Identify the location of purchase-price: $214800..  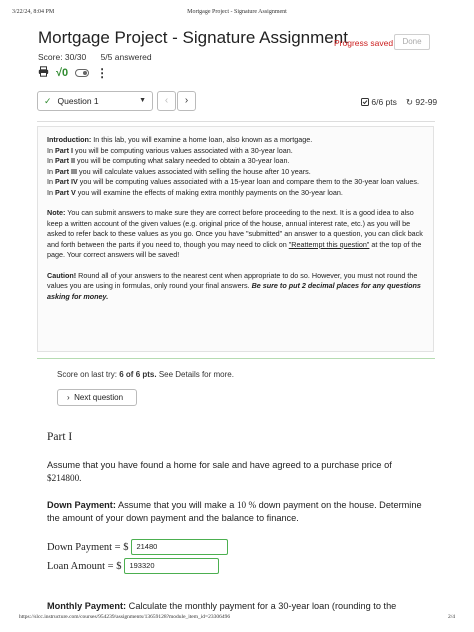
(64, 478).